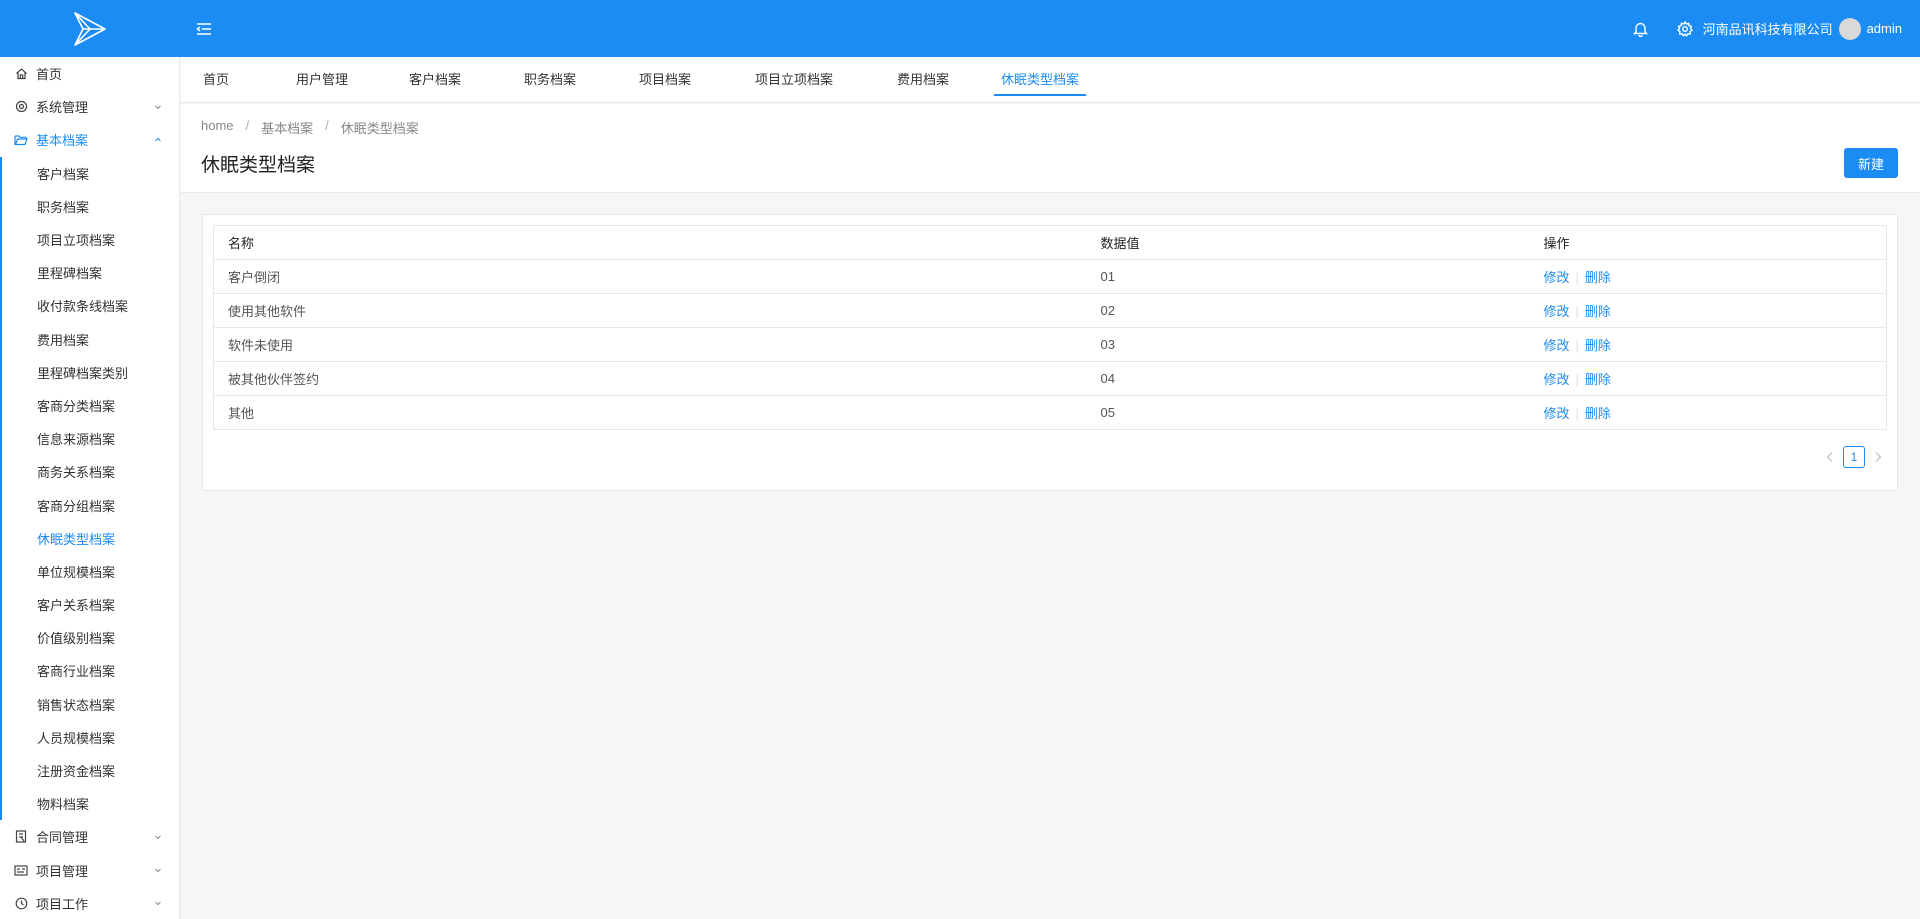 The height and width of the screenshot is (919, 1920). What do you see at coordinates (21, 140) in the screenshot?
I see `folder-open-icon` at bounding box center [21, 140].